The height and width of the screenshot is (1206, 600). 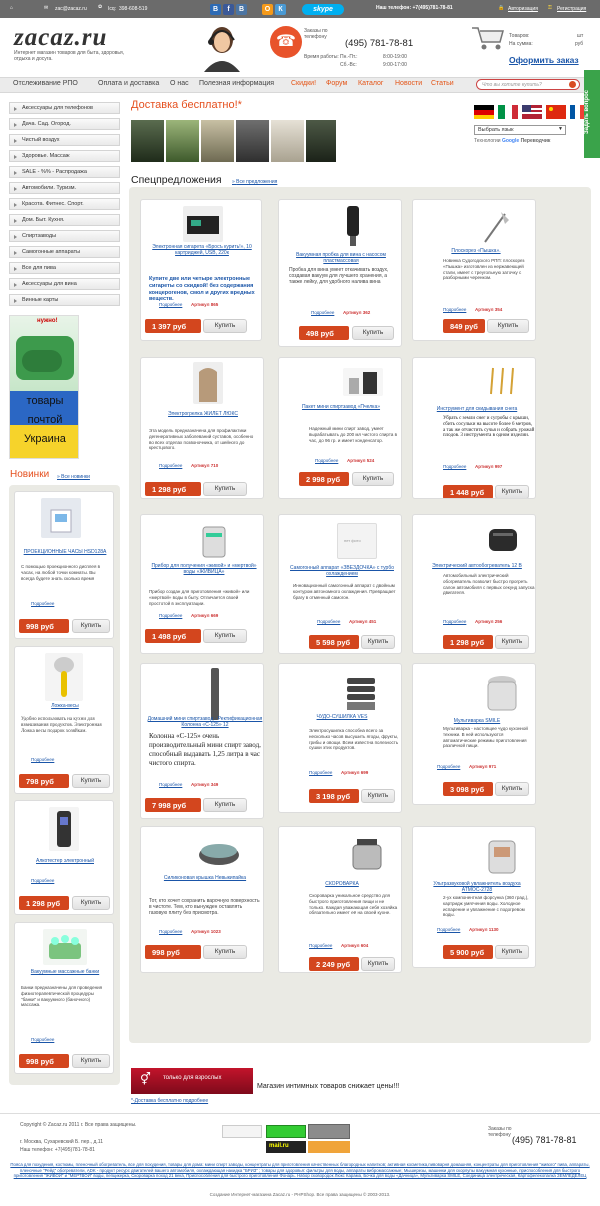 I want to click on cart-icon, so click(x=488, y=37).